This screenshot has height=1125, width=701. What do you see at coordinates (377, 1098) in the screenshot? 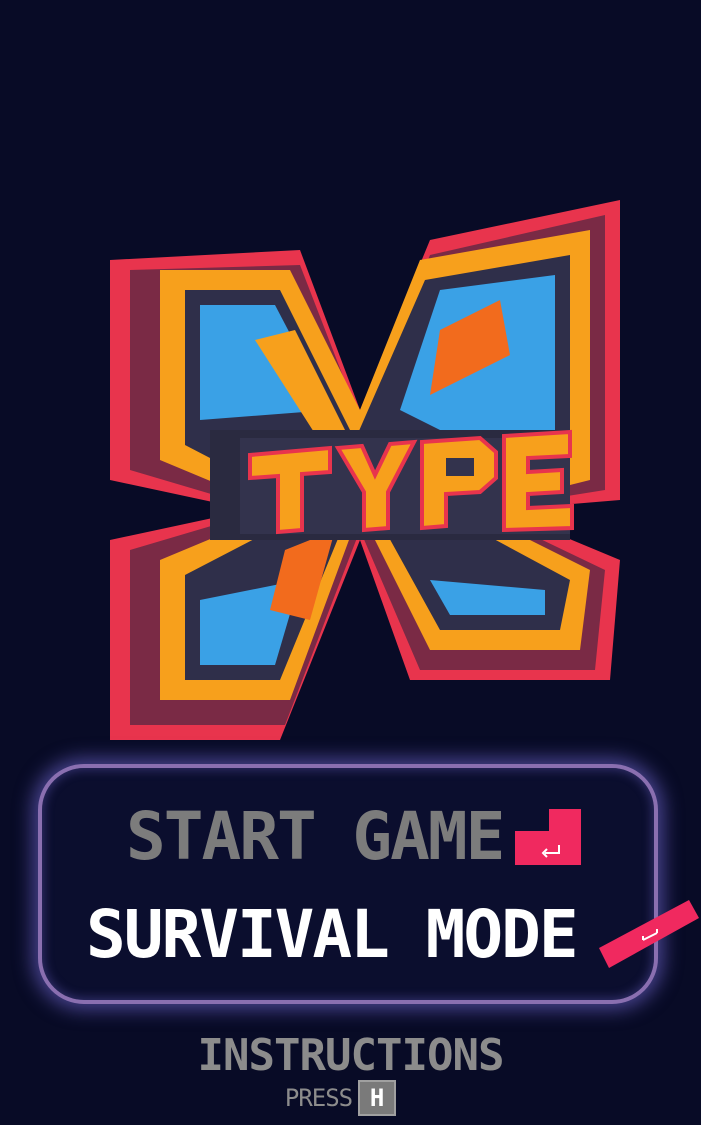
I see `h-key-icon: H` at bounding box center [377, 1098].